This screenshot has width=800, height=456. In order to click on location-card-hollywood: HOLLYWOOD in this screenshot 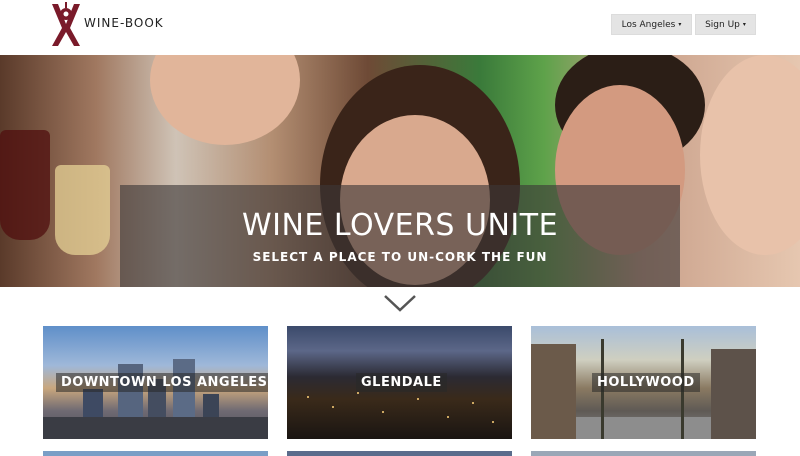, I will do `click(643, 382)`.